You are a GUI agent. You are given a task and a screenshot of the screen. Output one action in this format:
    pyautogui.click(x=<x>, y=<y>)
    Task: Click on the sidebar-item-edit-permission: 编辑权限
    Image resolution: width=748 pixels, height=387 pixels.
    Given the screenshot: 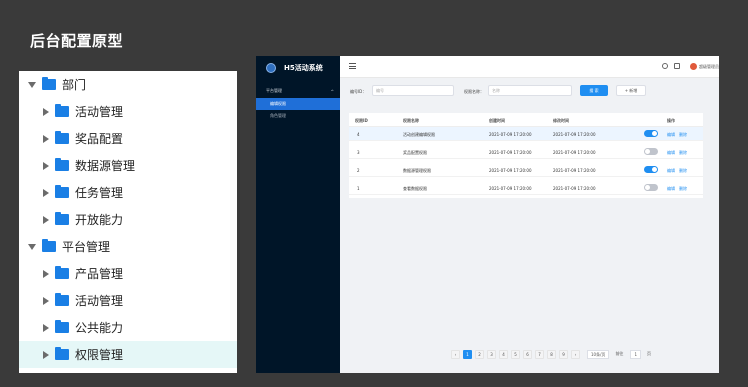 What is the action you would take?
    pyautogui.click(x=298, y=104)
    